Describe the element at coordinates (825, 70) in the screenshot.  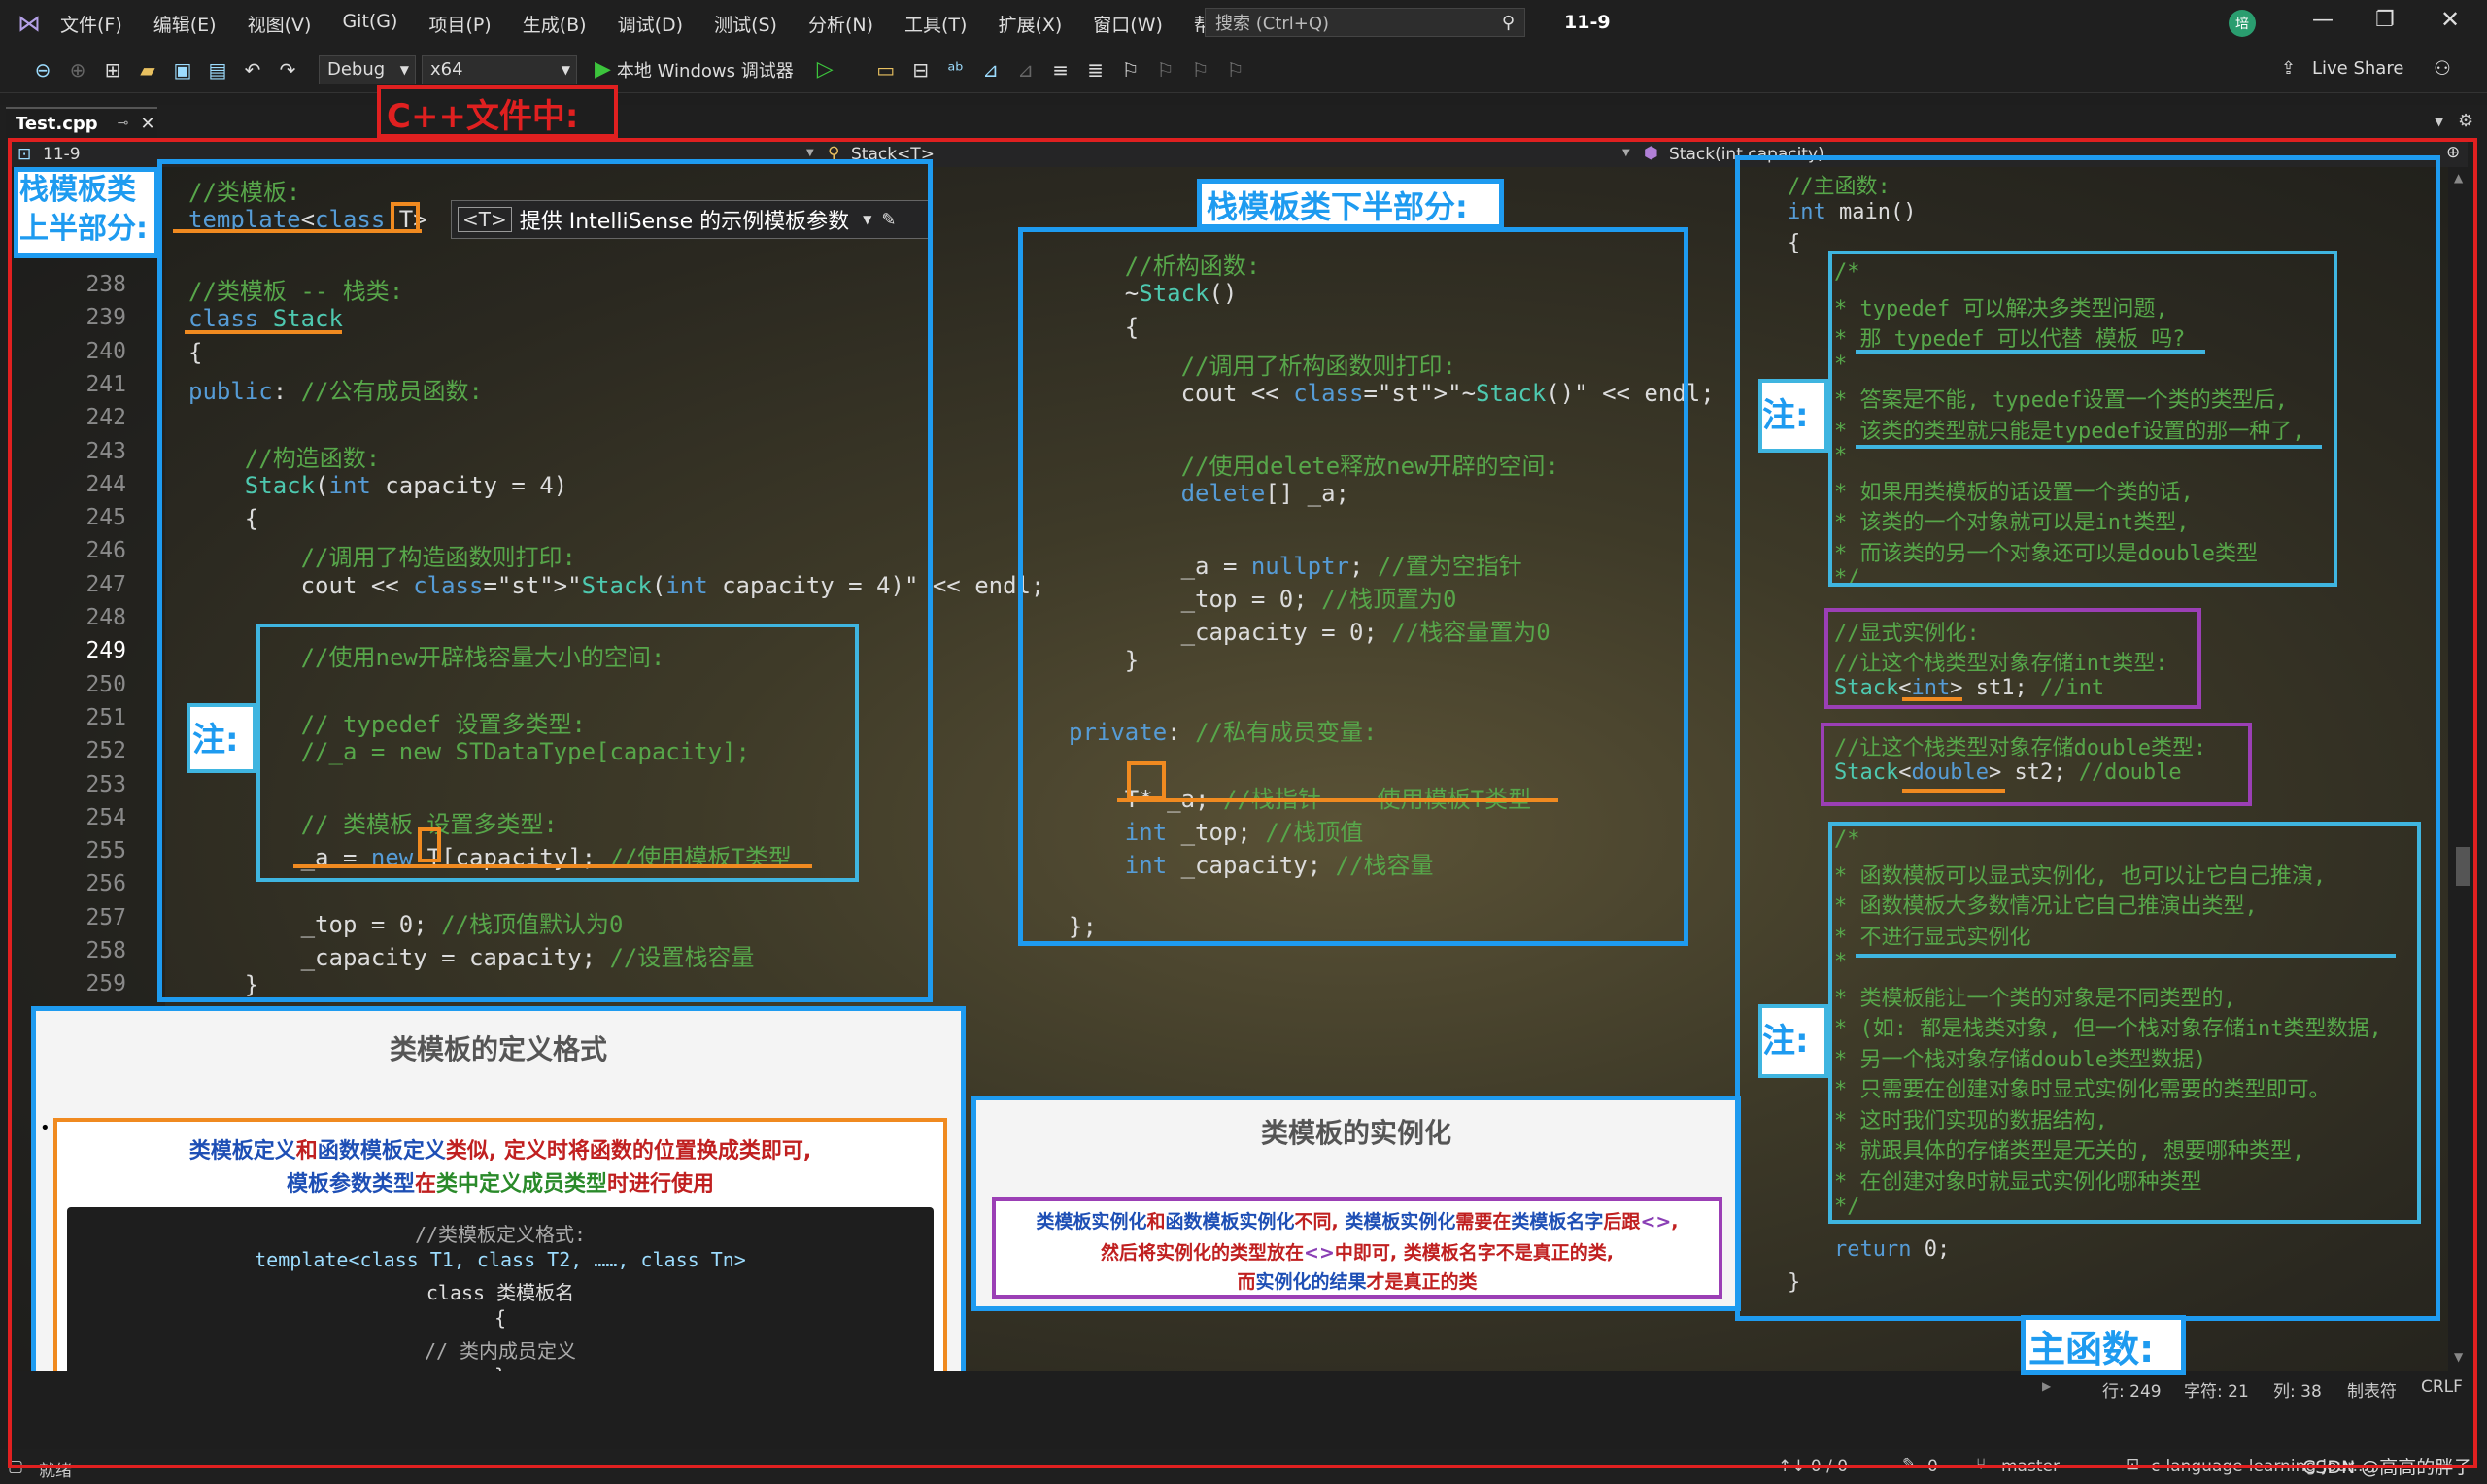
I see `run-nodebug-icon: ▷` at that location.